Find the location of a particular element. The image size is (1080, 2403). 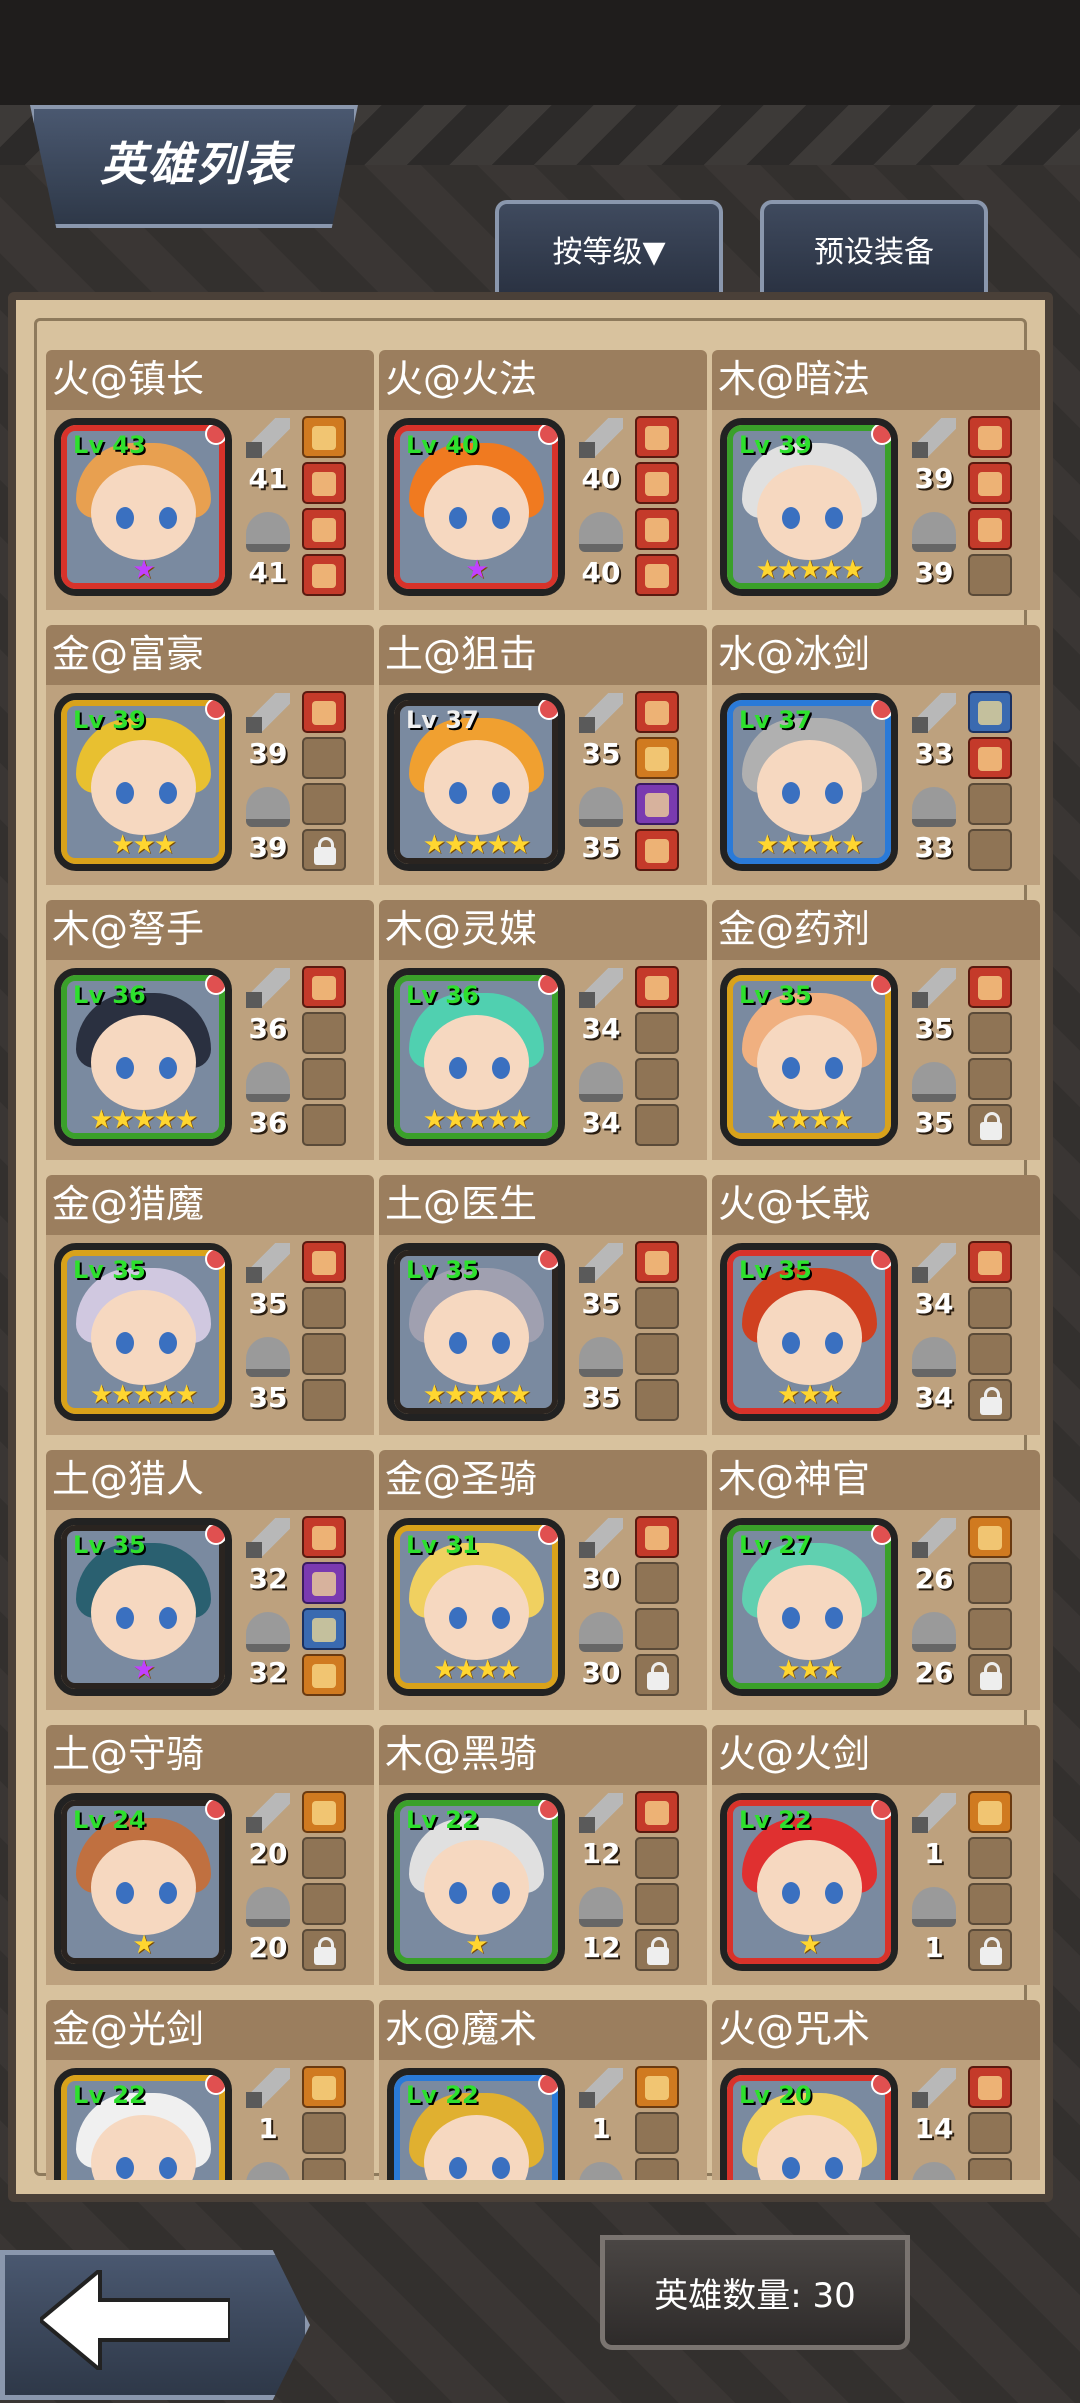

hero-card: 木@神官 Lv 27 ★★★ 26 26 is located at coordinates (876, 1580).